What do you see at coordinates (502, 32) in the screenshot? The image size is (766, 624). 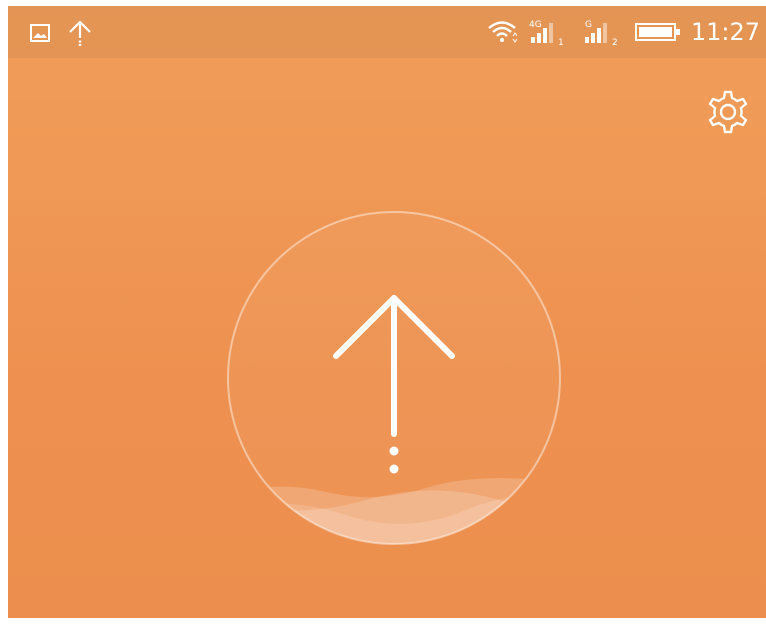 I see `wifi-icon` at bounding box center [502, 32].